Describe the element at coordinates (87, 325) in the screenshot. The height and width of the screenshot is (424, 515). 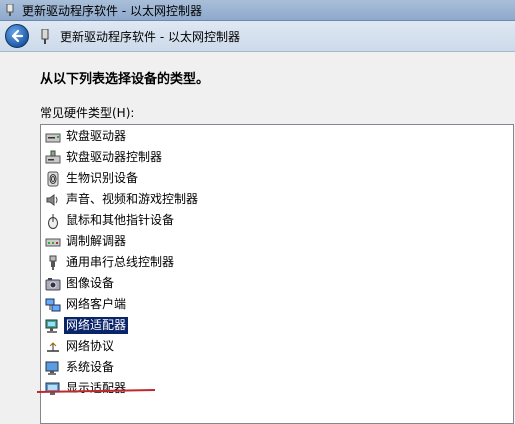
I see `list-item-network-adapter: 网络适配器` at that location.